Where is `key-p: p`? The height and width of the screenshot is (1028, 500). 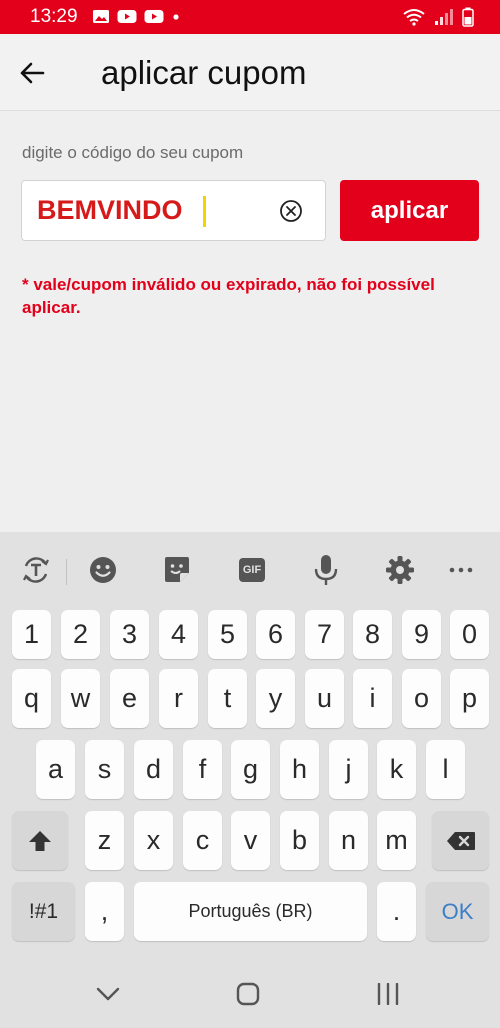 key-p: p is located at coordinates (469, 698).